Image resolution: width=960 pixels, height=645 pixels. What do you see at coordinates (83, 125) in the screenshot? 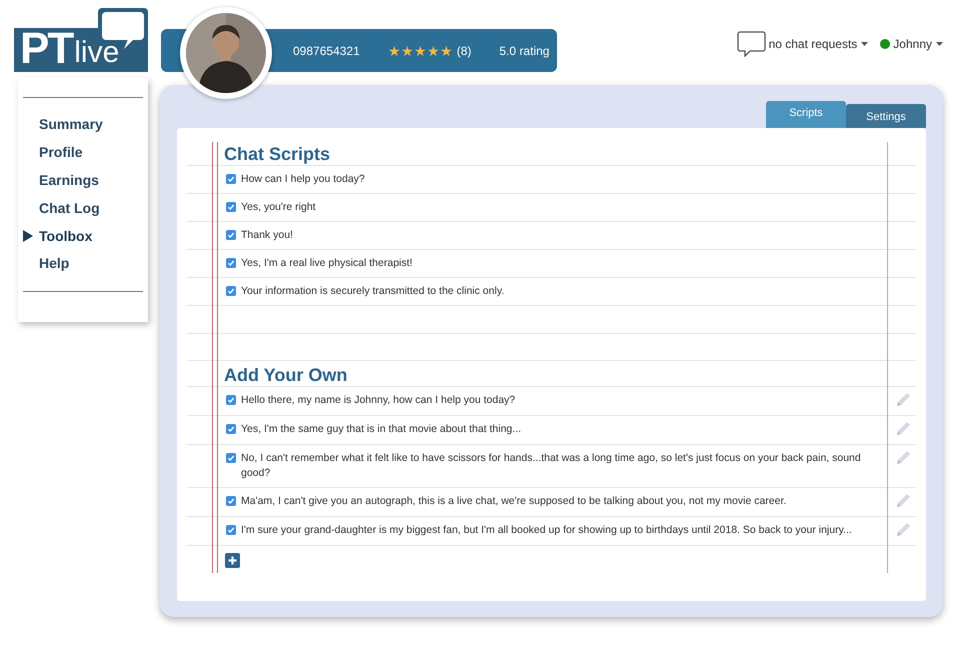
I see `sidebar-item: Summary` at bounding box center [83, 125].